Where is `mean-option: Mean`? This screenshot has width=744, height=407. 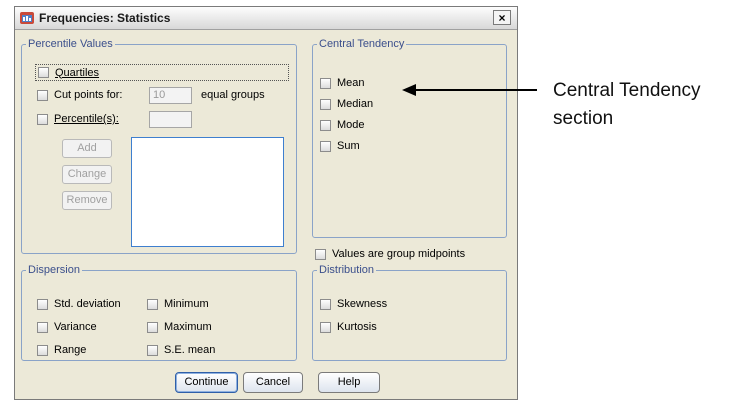
mean-option: Mean is located at coordinates (342, 83).